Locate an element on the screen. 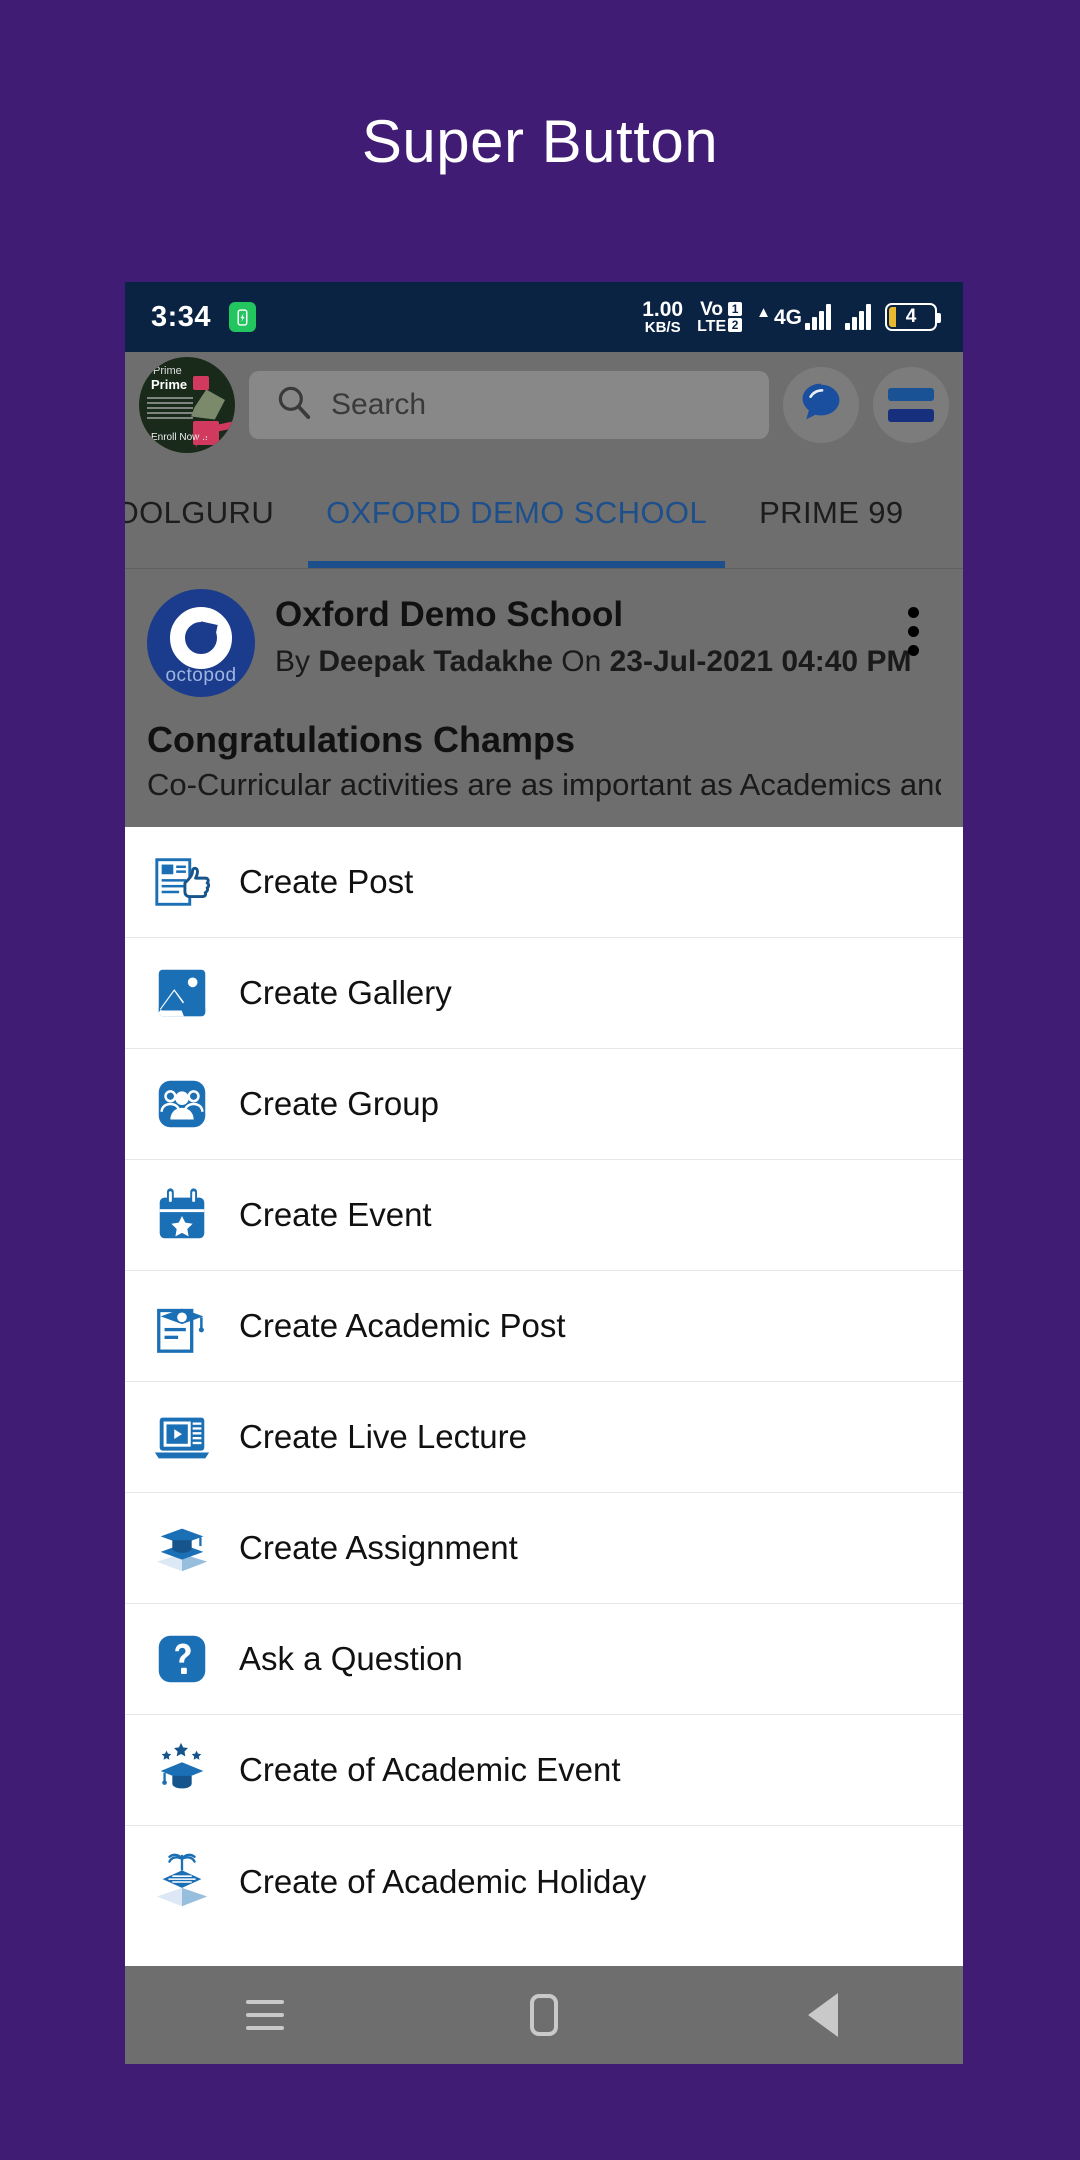  search-placeholder: Search is located at coordinates (379, 404).